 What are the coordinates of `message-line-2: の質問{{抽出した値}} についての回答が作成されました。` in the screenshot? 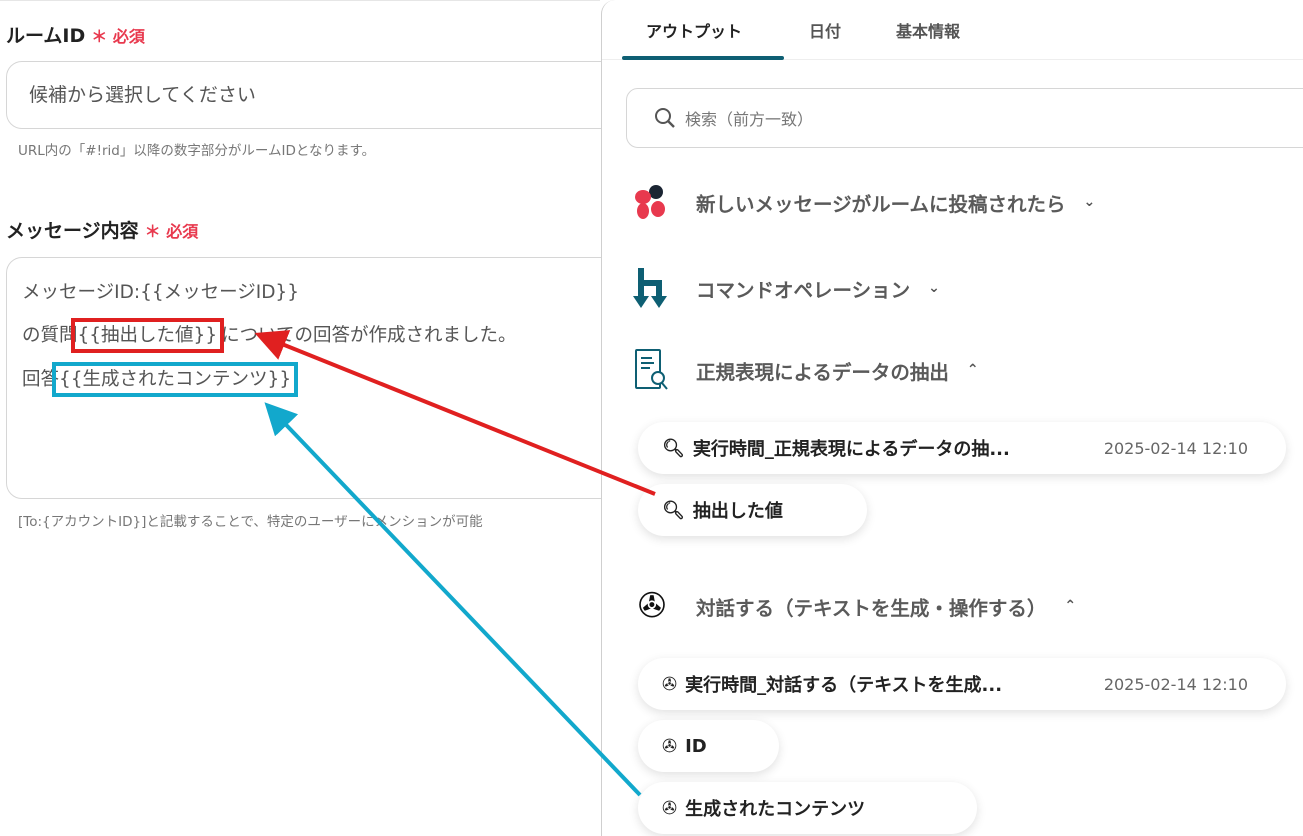 It's located at (269, 335).